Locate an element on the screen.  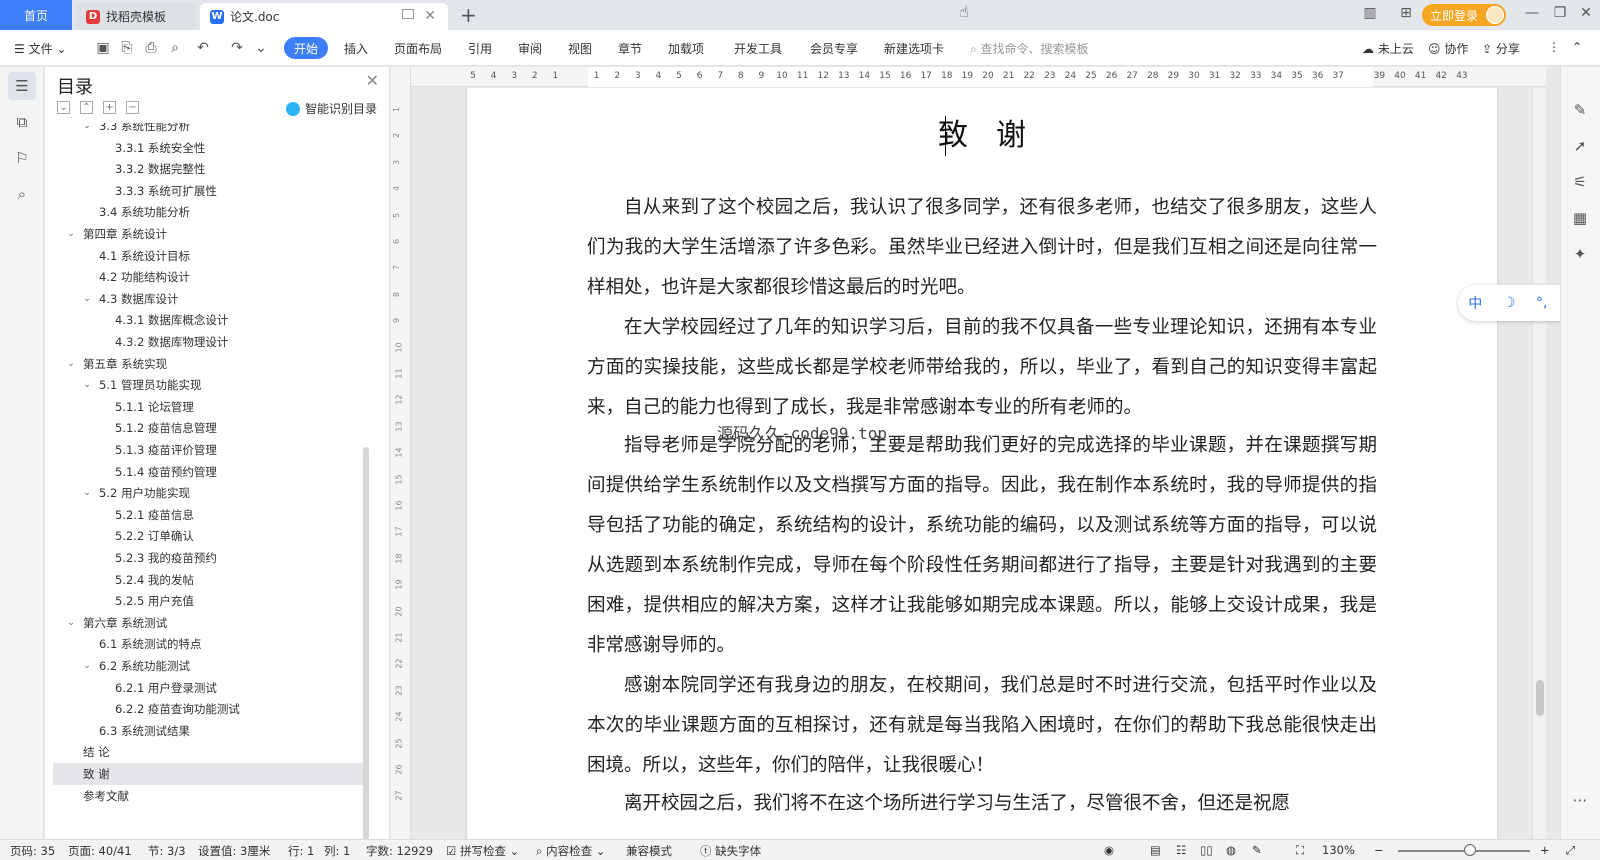
fullscreen-icon: ⤢ is located at coordinates (1570, 850).